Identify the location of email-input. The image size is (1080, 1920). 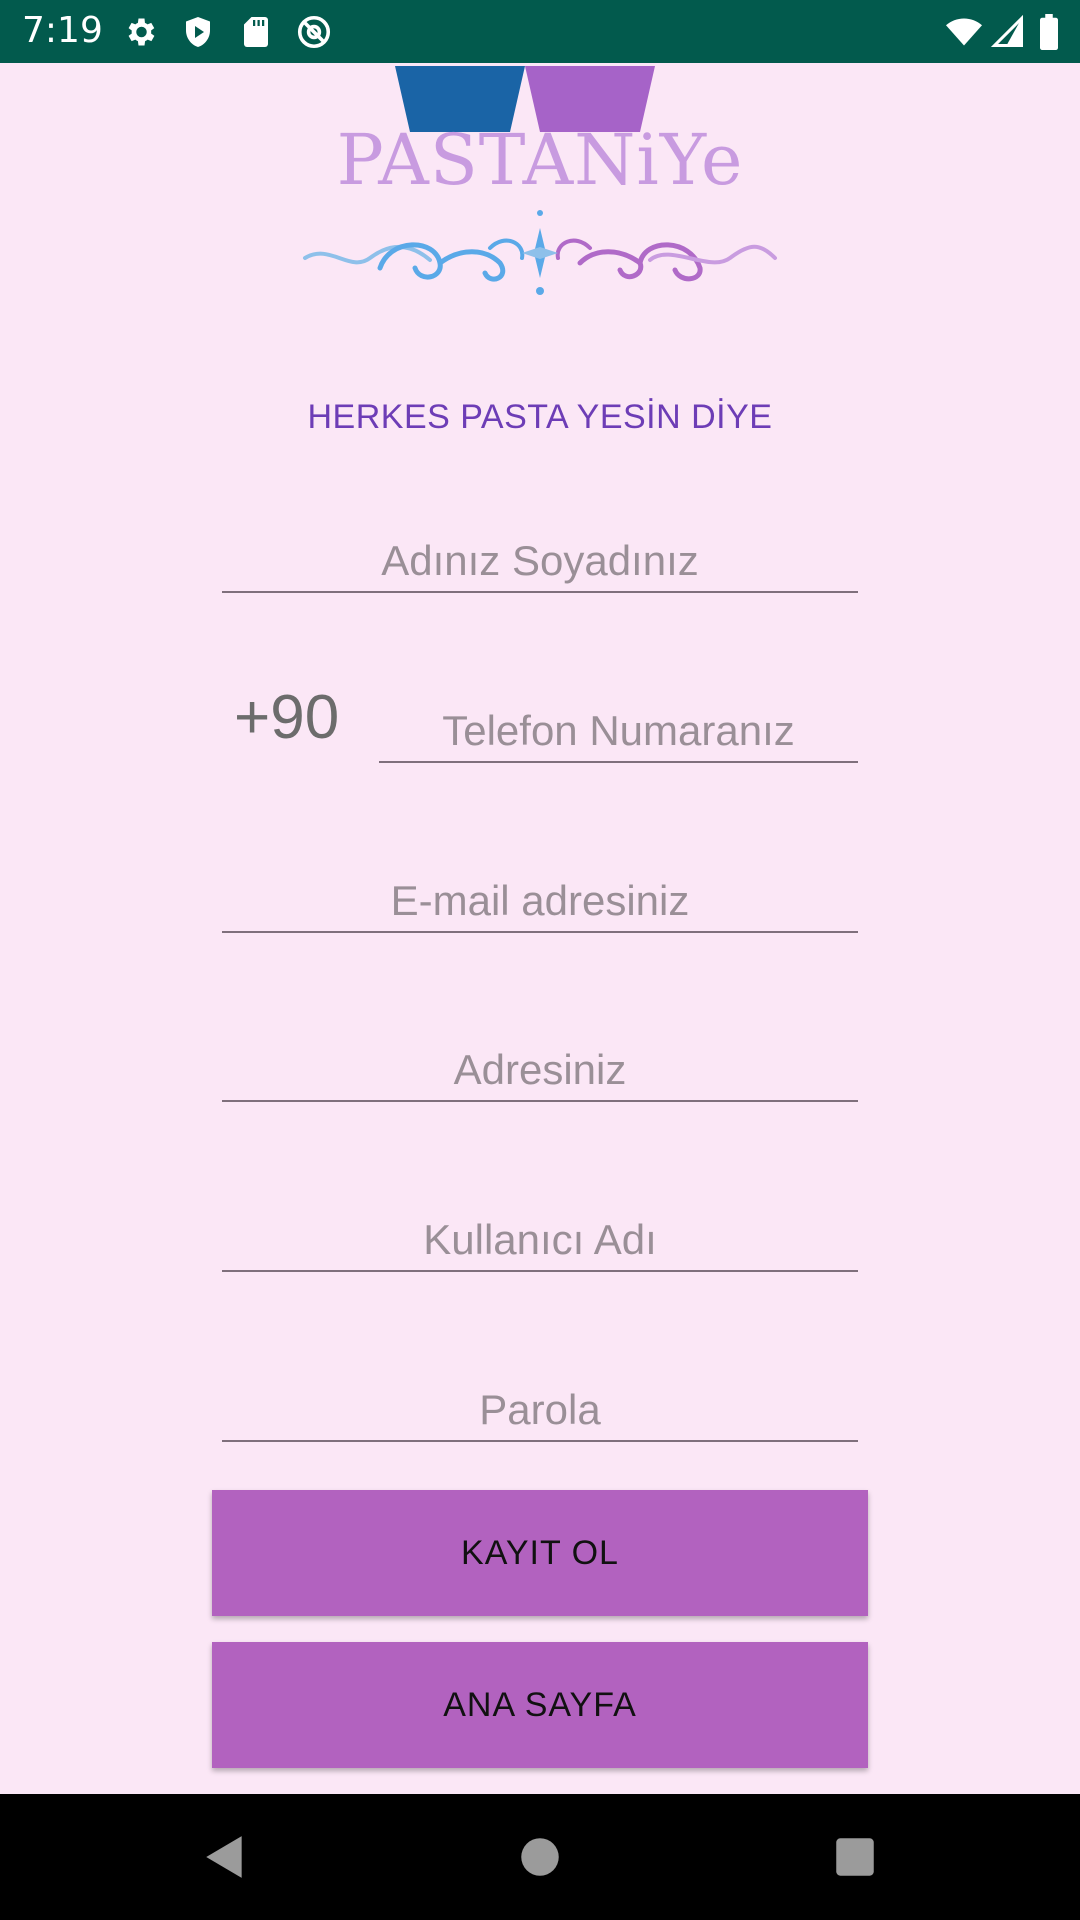
(540, 901).